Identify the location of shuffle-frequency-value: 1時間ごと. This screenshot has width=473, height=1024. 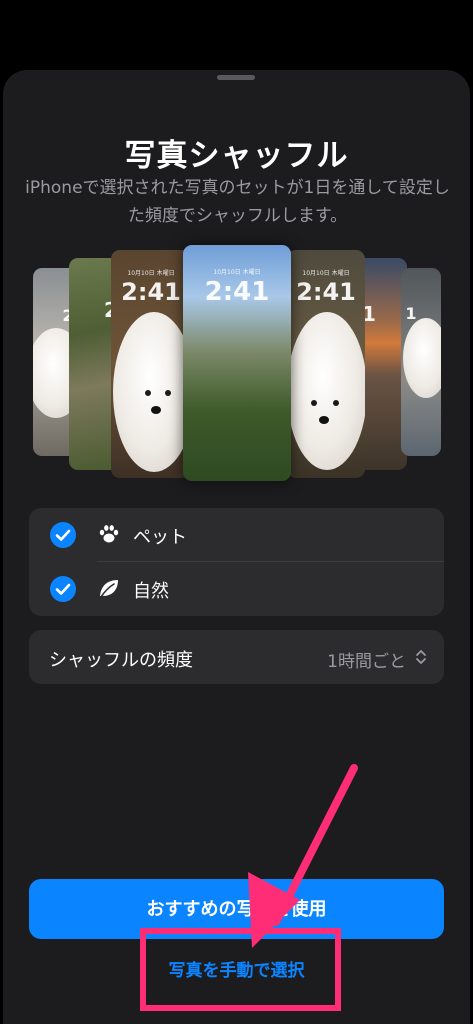
(366, 659).